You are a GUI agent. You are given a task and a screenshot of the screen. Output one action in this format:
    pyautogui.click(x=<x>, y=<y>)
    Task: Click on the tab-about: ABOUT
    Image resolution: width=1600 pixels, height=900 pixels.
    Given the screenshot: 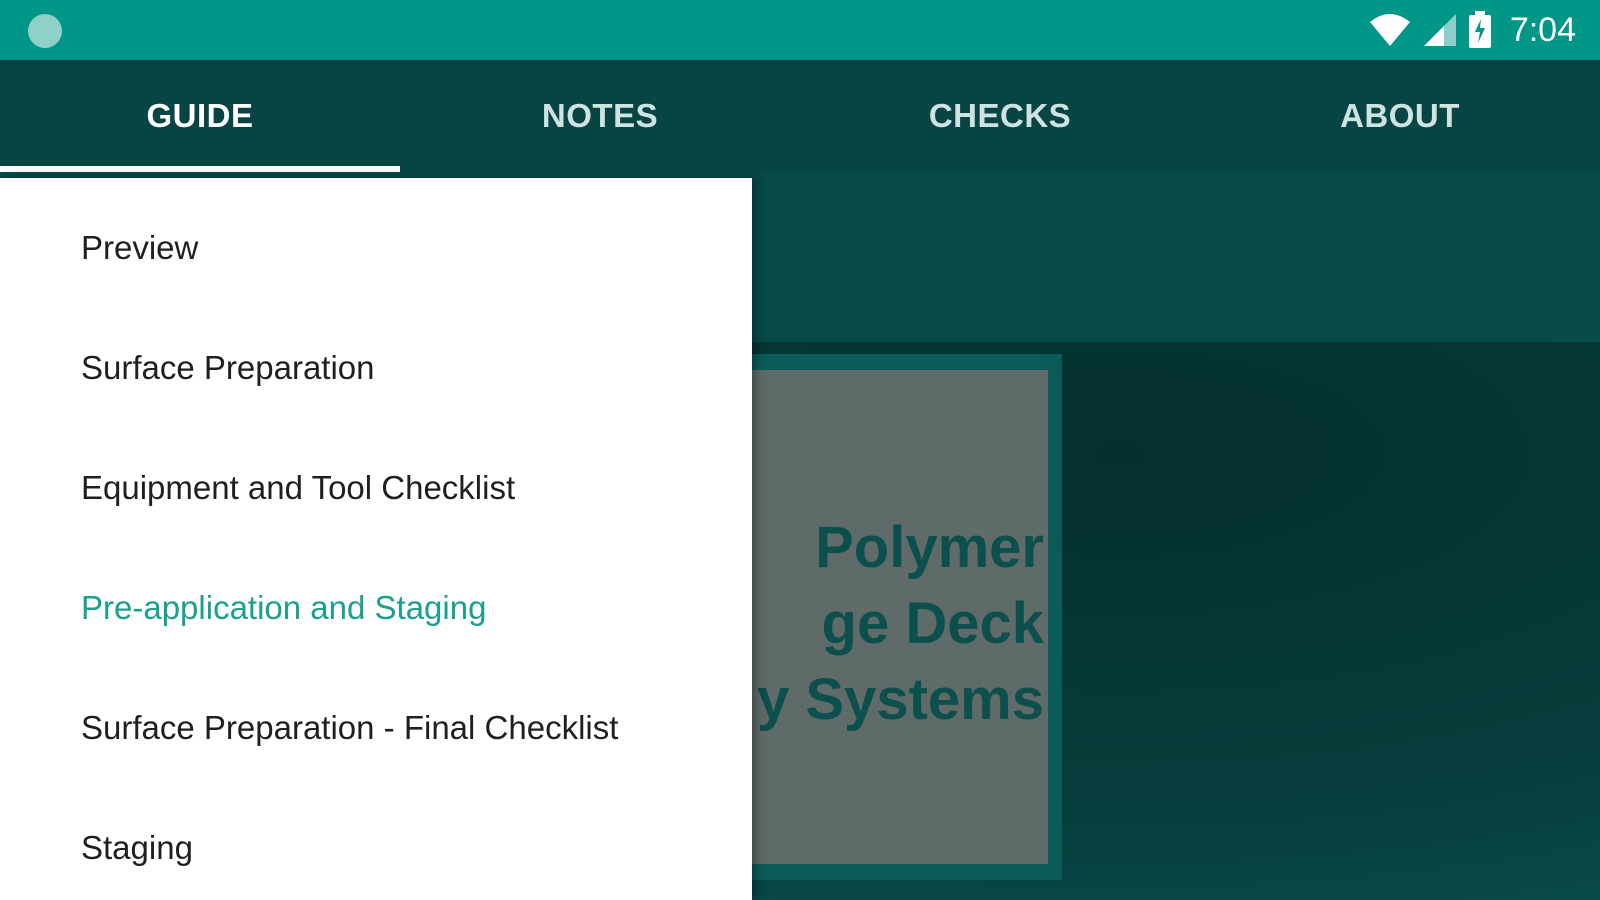 What is the action you would take?
    pyautogui.click(x=1400, y=116)
    